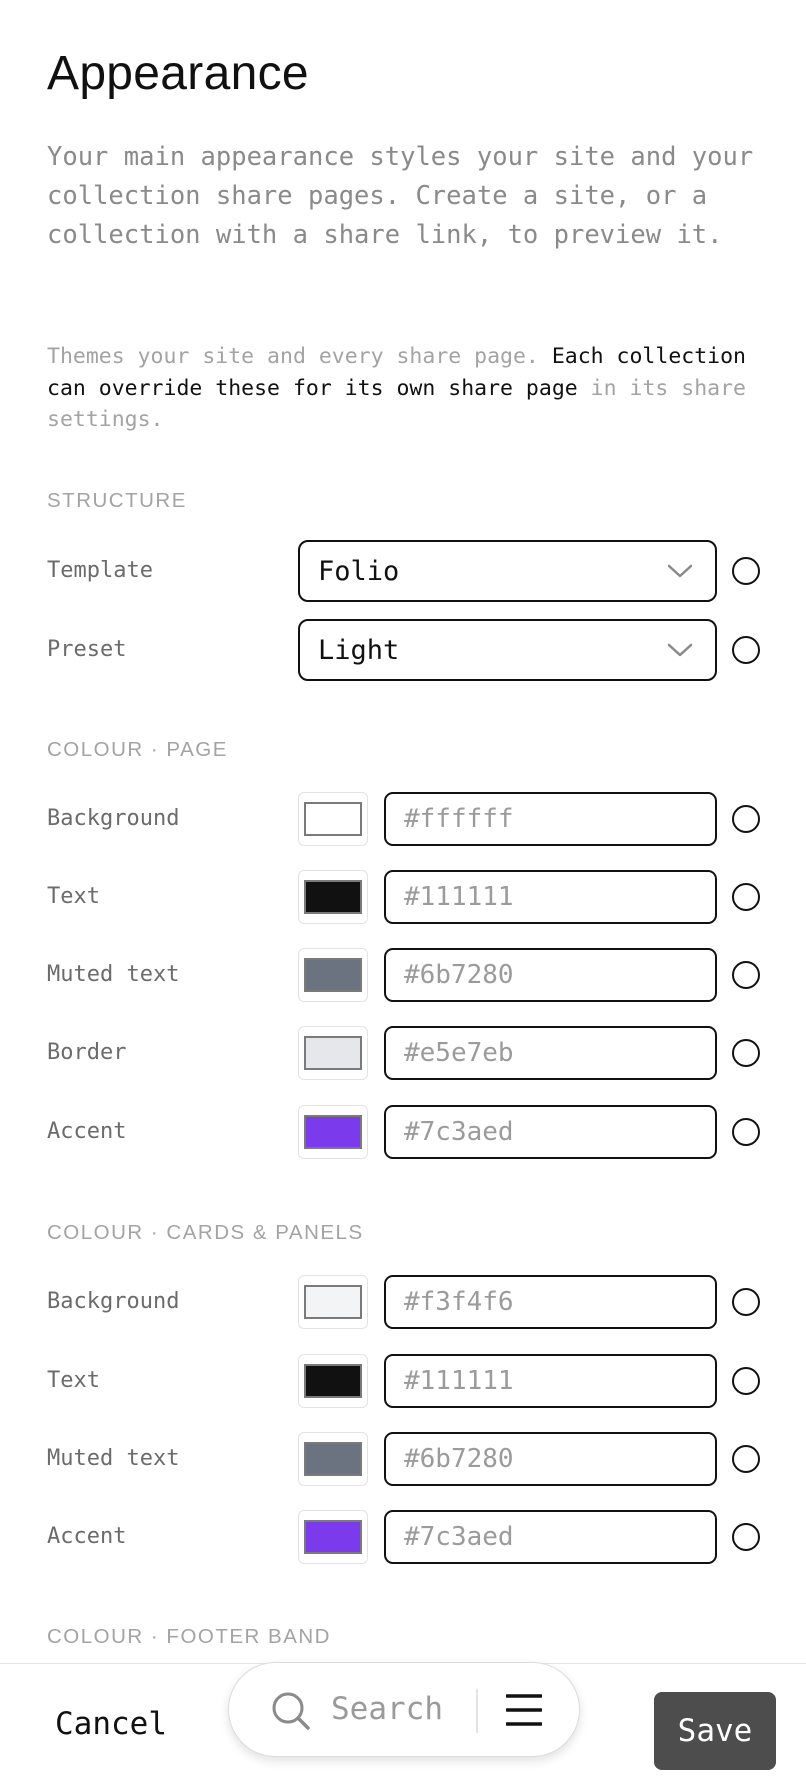 The height and width of the screenshot is (1790, 806). Describe the element at coordinates (746, 819) in the screenshot. I see `page-background-reset-toggle` at that location.